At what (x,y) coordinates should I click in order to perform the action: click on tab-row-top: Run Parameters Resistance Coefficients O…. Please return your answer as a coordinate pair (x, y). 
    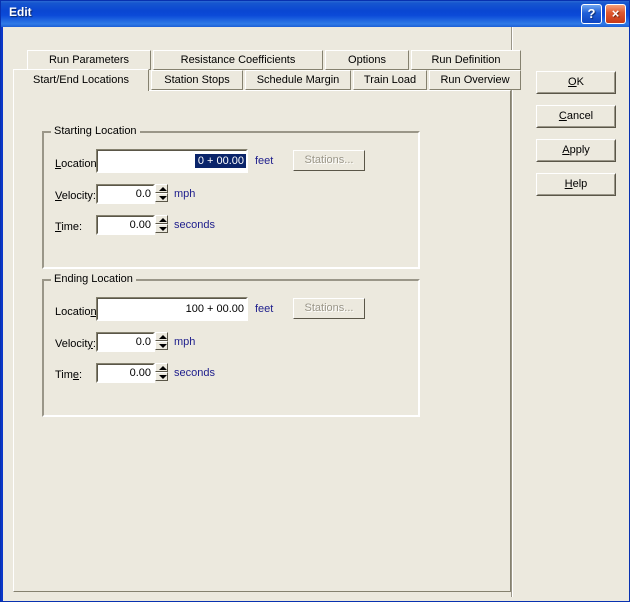
    Looking at the image, I should click on (267, 60).